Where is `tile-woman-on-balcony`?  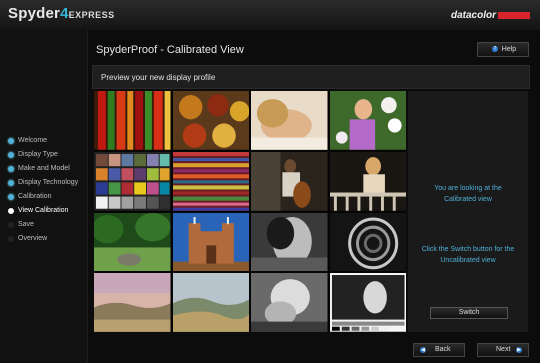
tile-woman-on-balcony is located at coordinates (367, 181).